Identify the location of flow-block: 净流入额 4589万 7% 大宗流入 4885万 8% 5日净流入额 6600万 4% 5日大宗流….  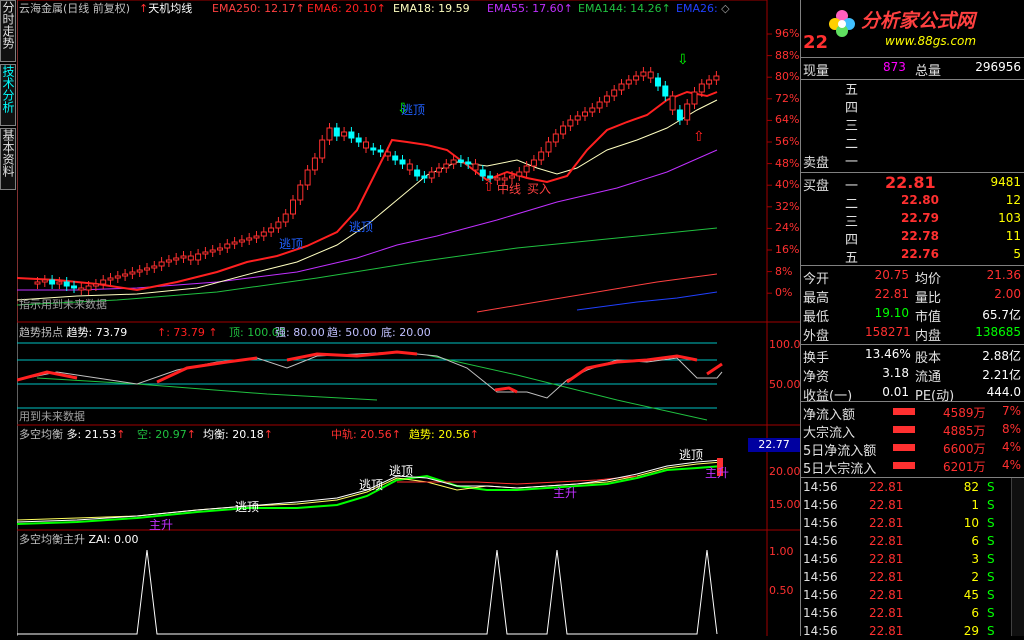
(912, 439).